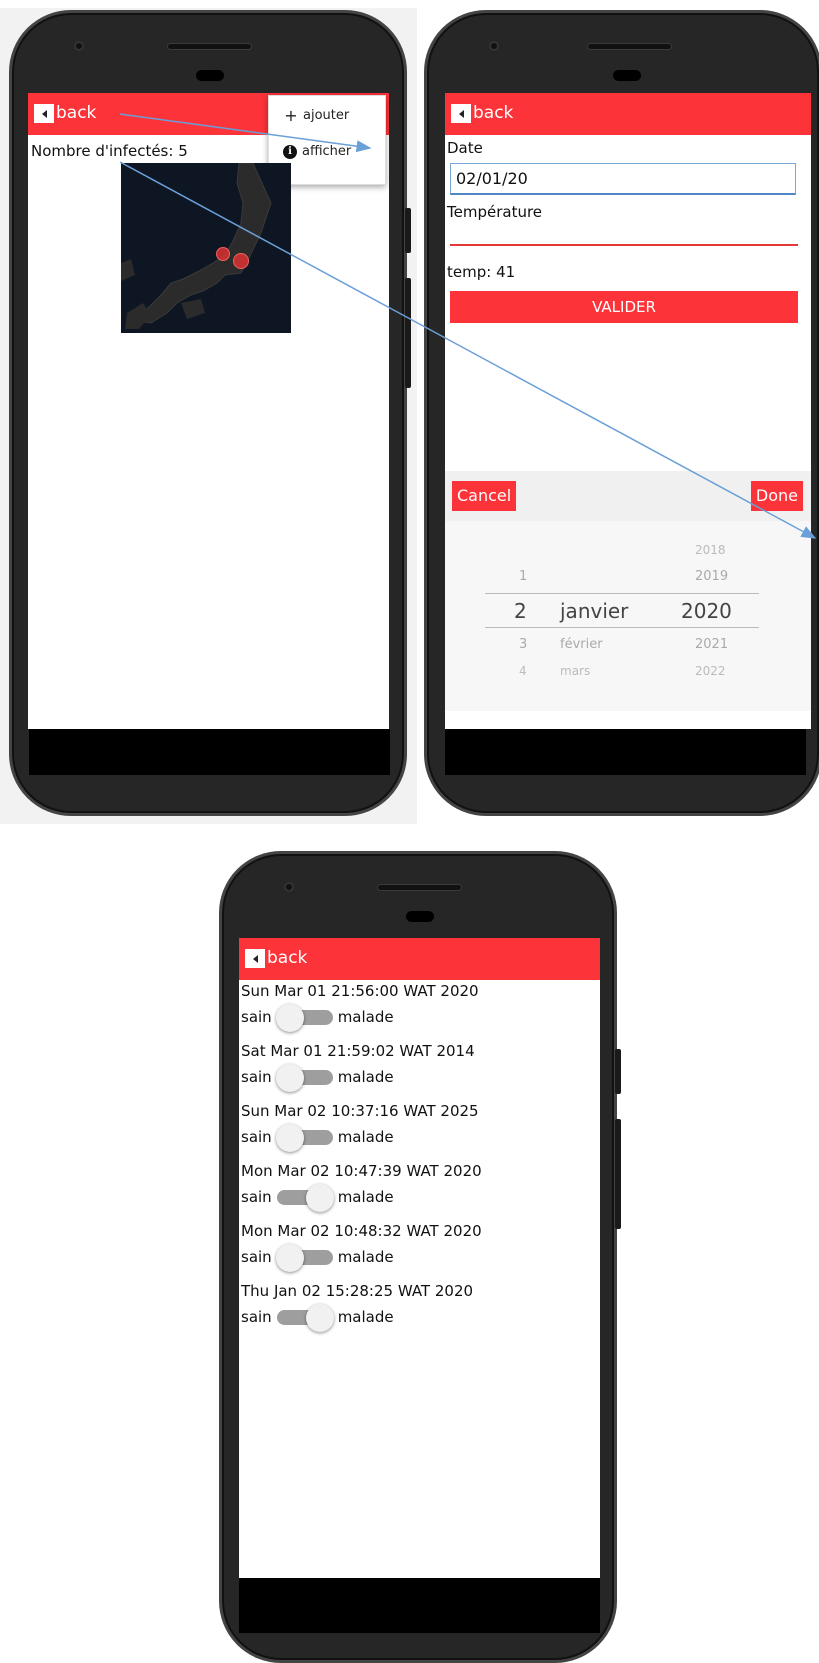  What do you see at coordinates (622, 593) in the screenshot?
I see `selection-line-top` at bounding box center [622, 593].